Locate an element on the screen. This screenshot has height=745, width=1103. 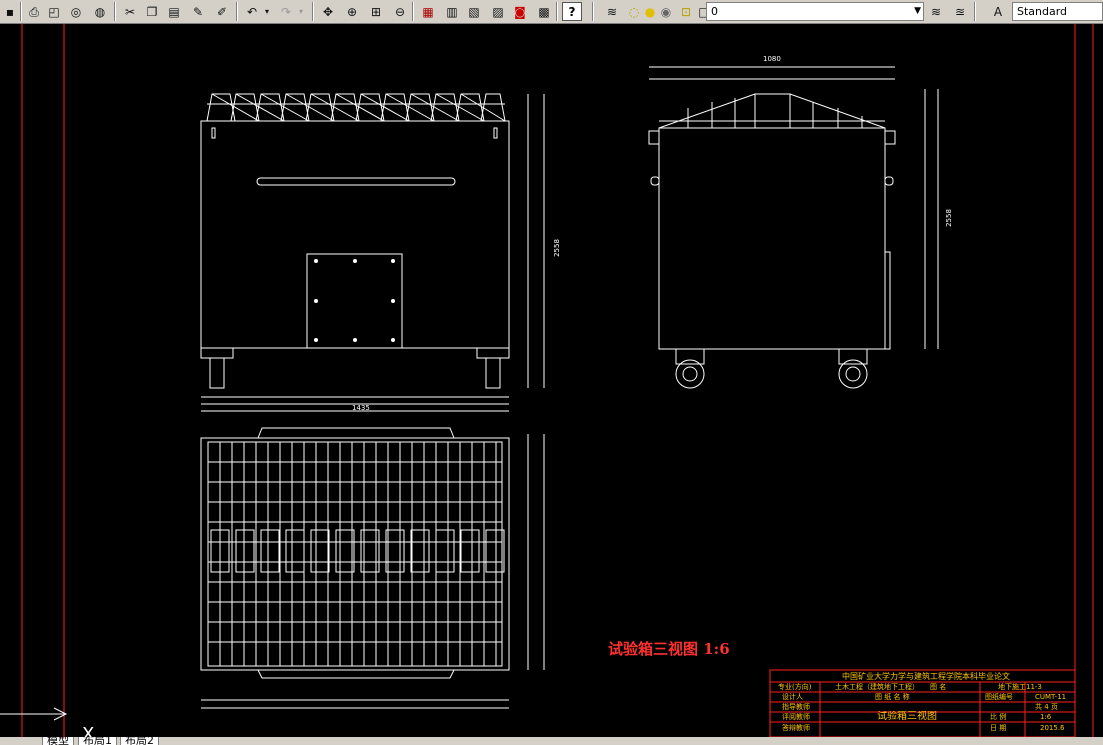
plot-icon: ◎ is located at coordinates (76, 11).